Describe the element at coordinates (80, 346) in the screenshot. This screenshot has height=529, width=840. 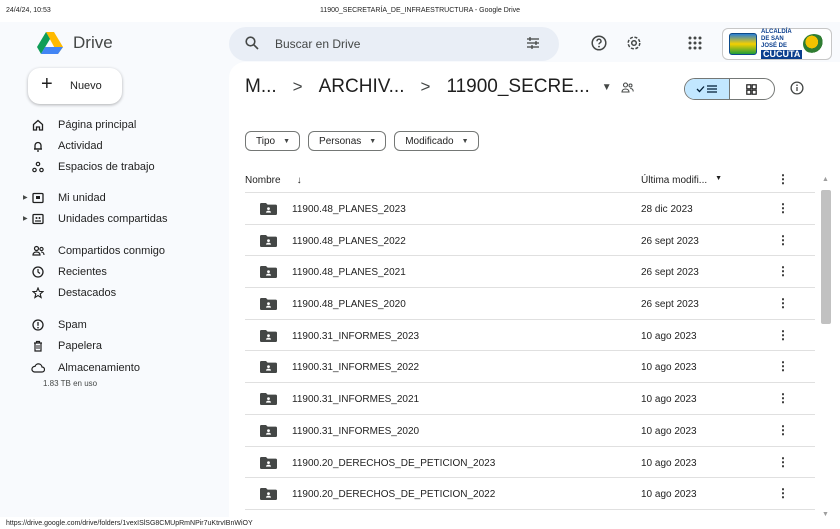
I see `sidebar-item-label: Papelera` at that location.